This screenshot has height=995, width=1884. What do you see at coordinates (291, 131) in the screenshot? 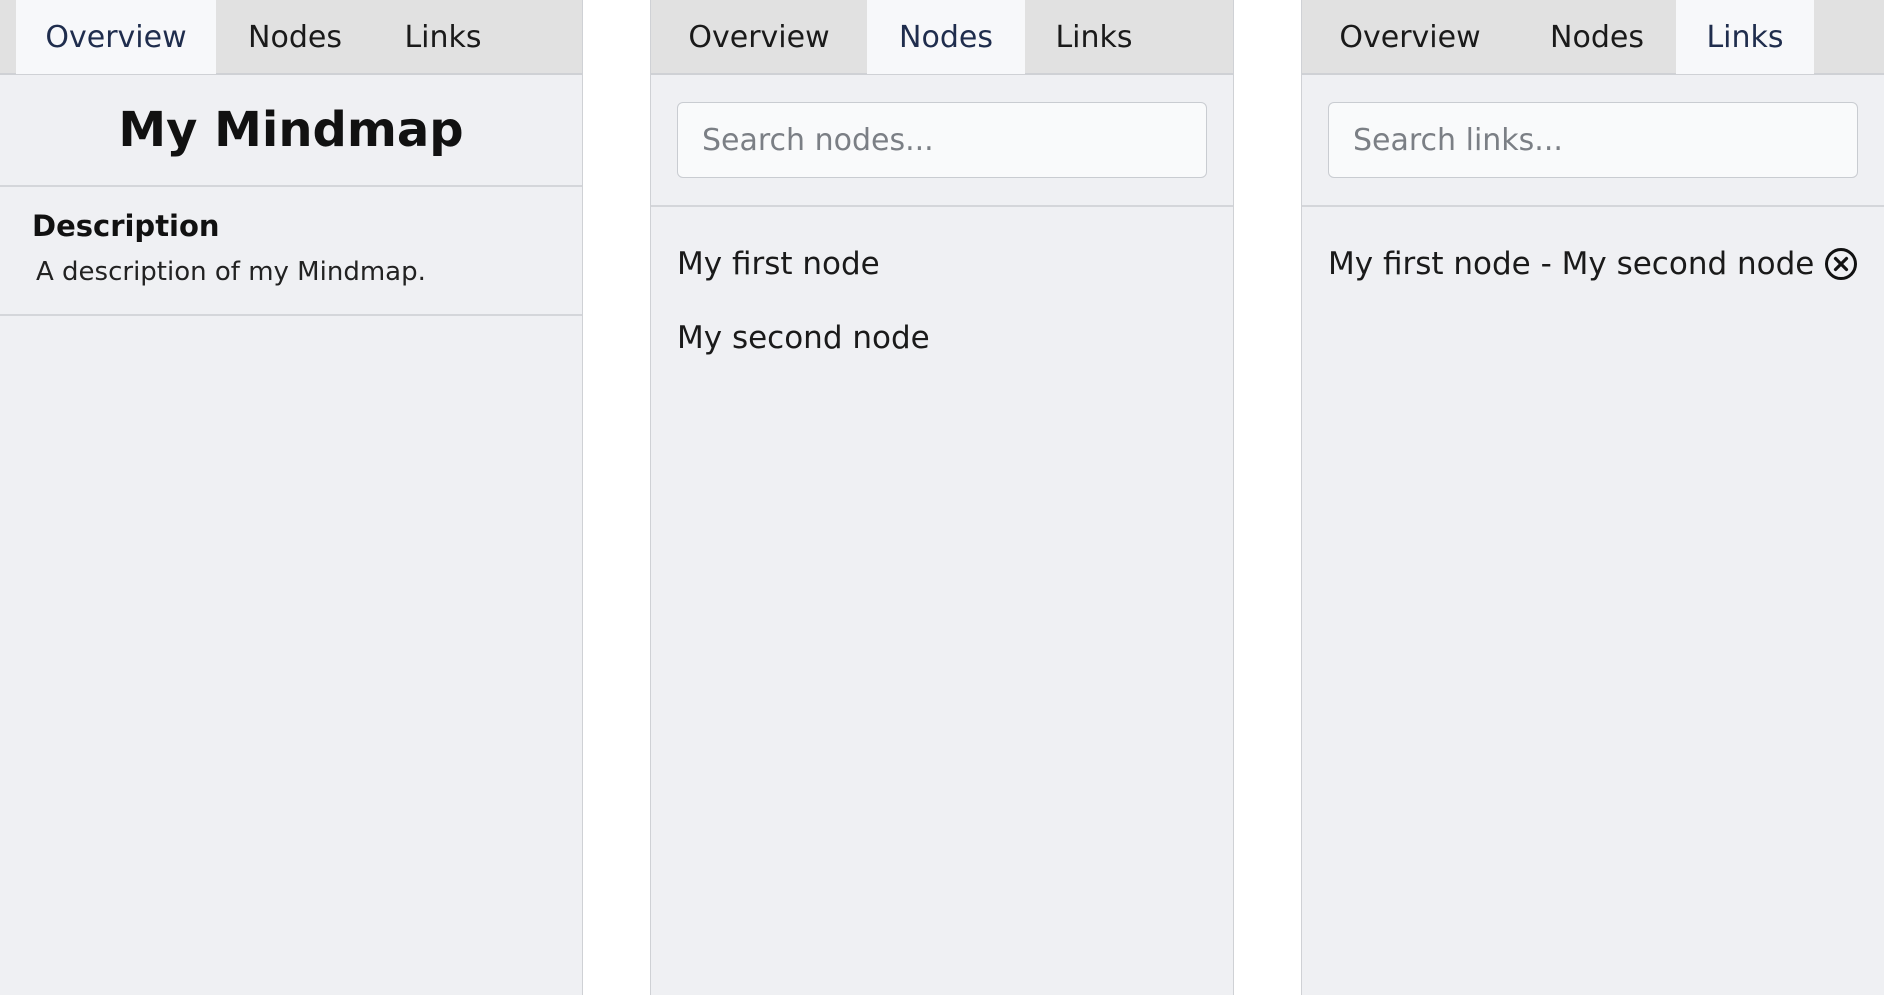
I see `mindmap-title: My Mindmap` at bounding box center [291, 131].